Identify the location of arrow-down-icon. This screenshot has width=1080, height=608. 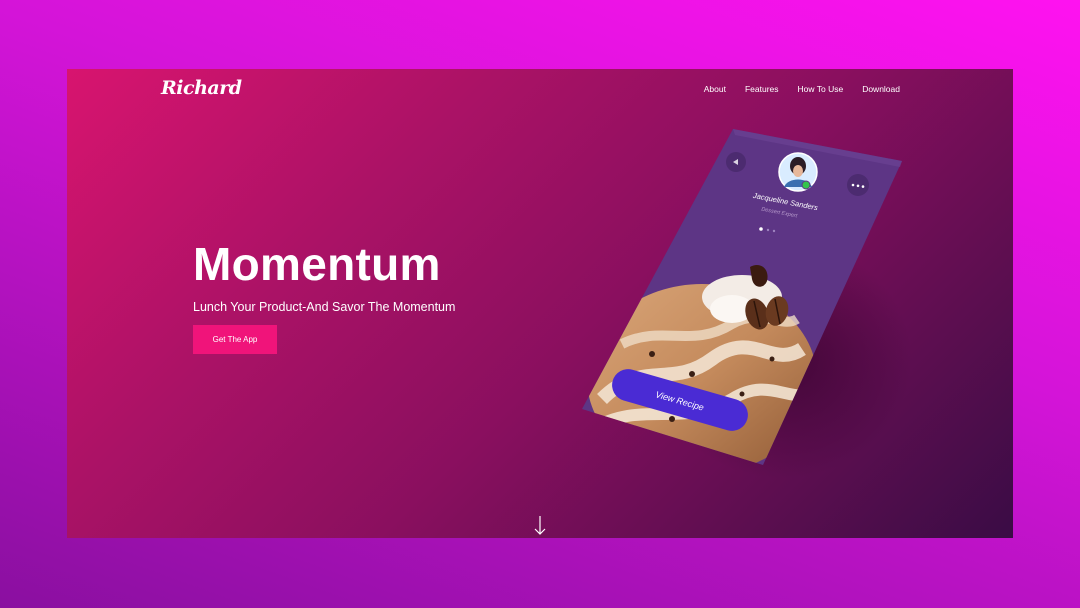
(540, 526).